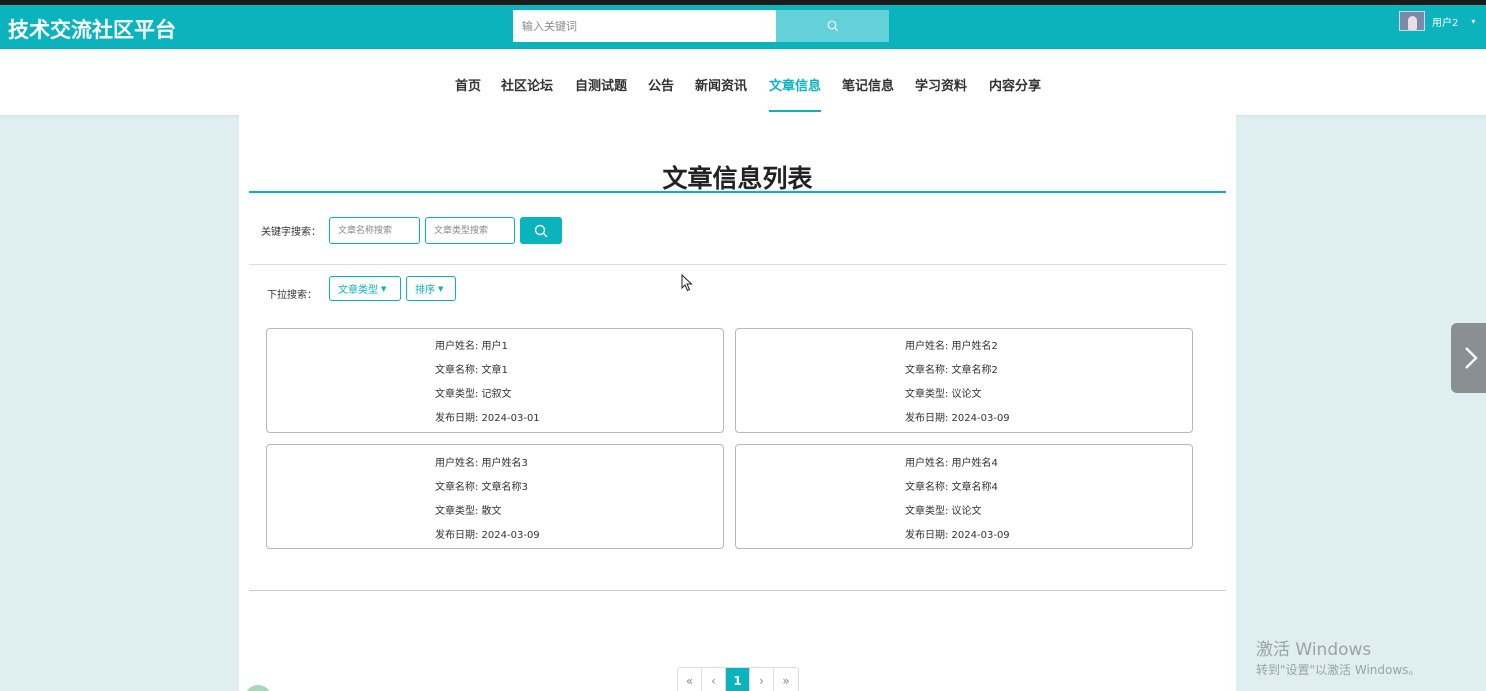  What do you see at coordinates (737, 590) in the screenshot?
I see `list-divider` at bounding box center [737, 590].